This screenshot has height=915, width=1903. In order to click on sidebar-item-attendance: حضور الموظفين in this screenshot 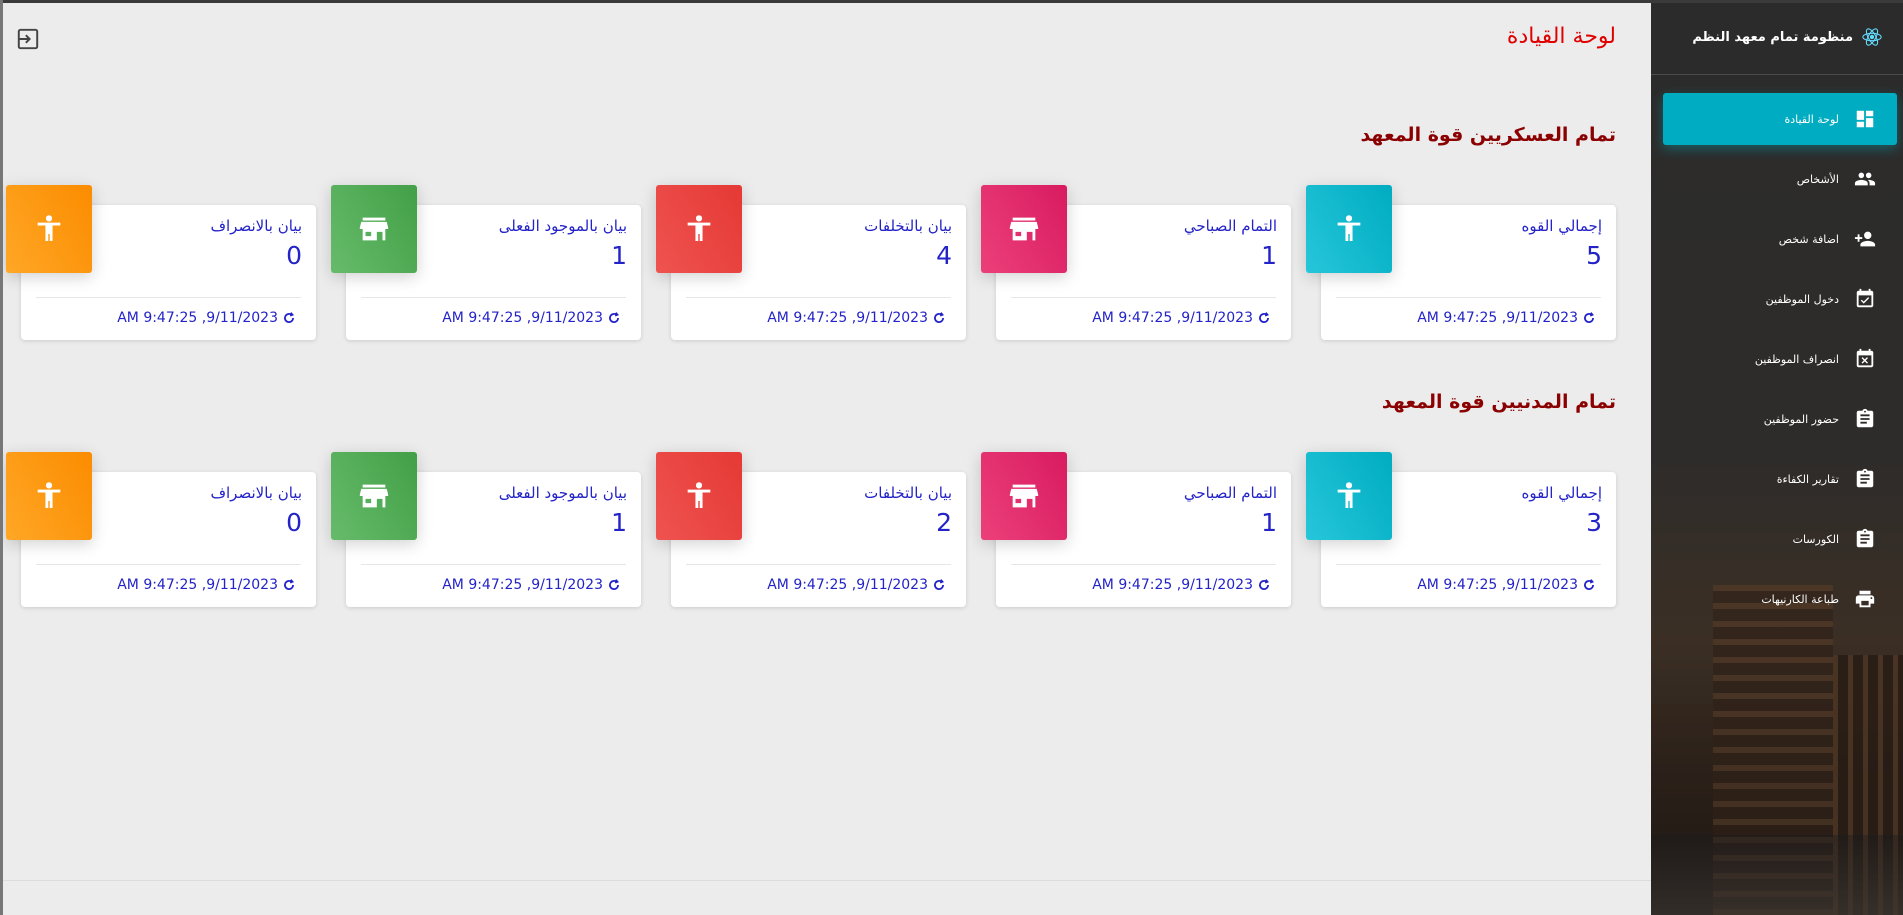, I will do `click(1780, 419)`.